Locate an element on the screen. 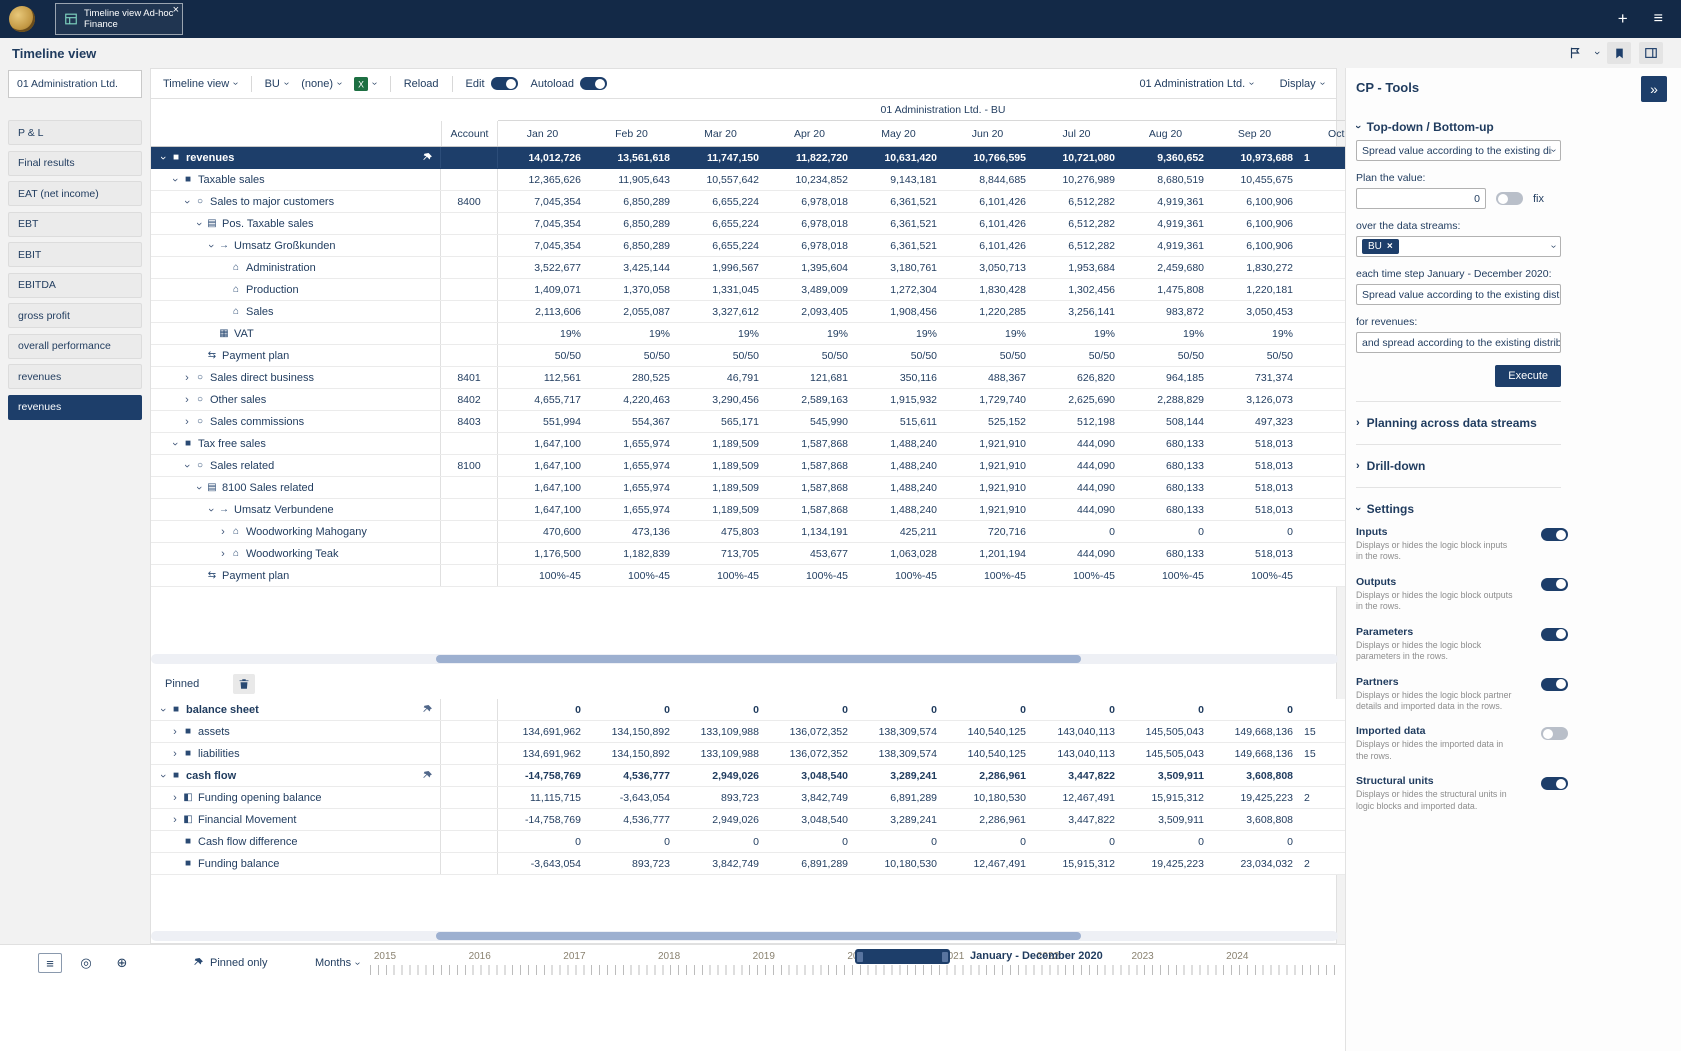  side-panel-icon is located at coordinates (1651, 53).